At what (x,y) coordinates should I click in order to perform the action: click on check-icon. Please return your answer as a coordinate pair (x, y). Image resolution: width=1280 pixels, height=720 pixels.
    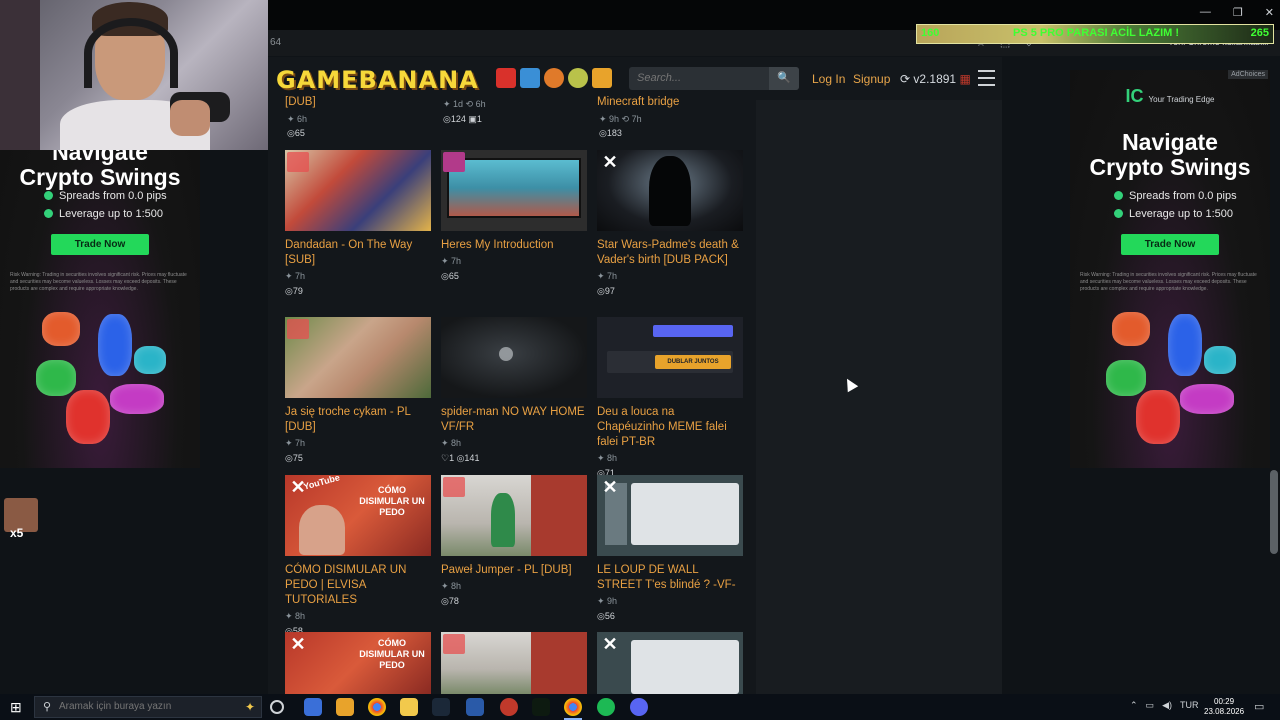
    Looking at the image, I should click on (1118, 195).